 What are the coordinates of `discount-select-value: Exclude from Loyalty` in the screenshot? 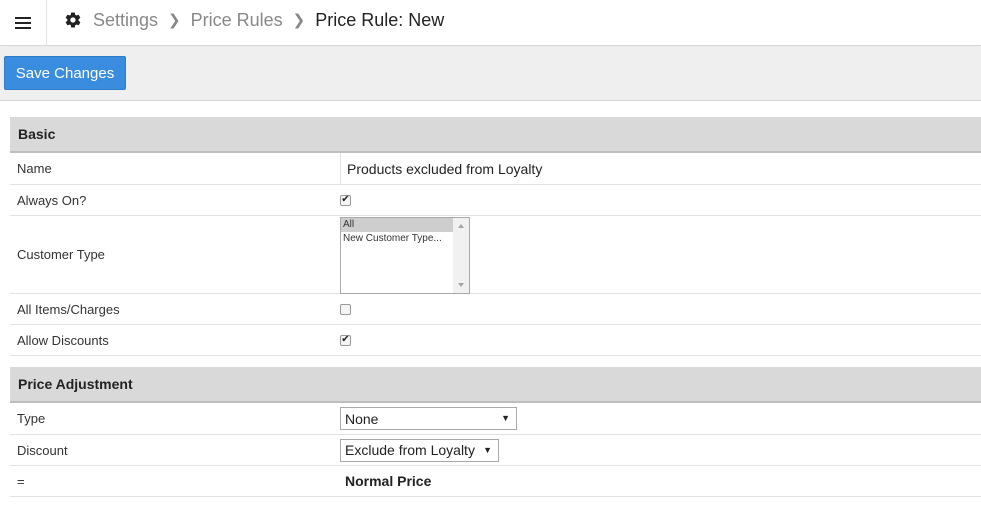 It's located at (410, 450).